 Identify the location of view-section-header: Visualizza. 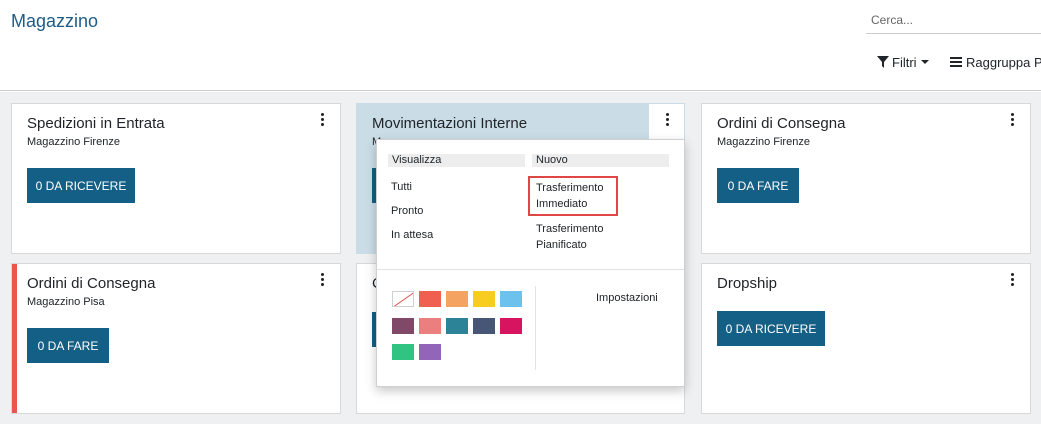
(456, 160).